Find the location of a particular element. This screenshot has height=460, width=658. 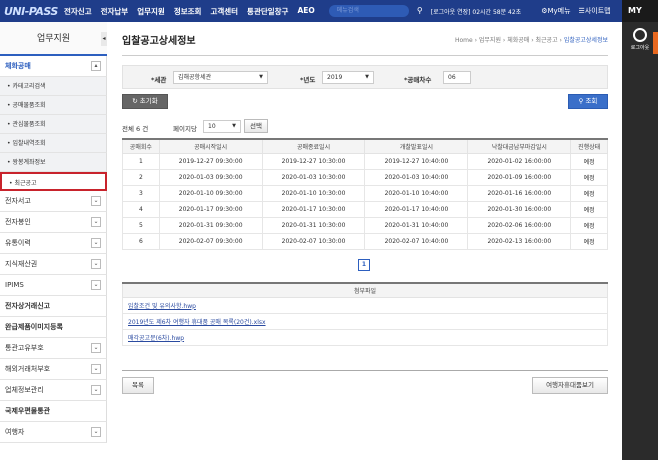

panel-toggle-tab is located at coordinates (655, 43).